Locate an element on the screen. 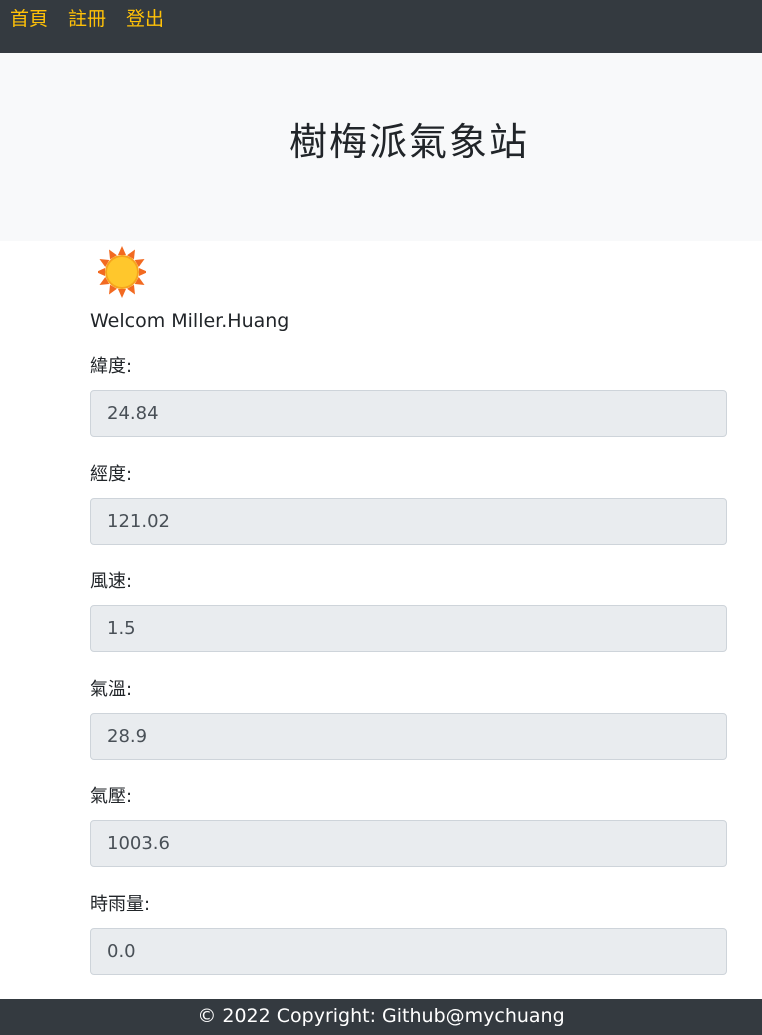  pressure-group: 氣壓: 1003.6 is located at coordinates (408, 839).